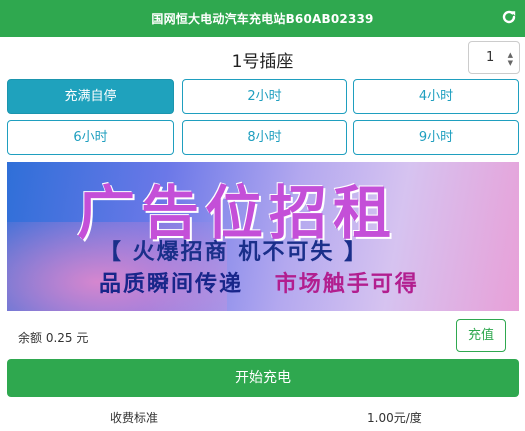 Image resolution: width=525 pixels, height=431 pixels. I want to click on socket-select-value: 1, so click(490, 57).